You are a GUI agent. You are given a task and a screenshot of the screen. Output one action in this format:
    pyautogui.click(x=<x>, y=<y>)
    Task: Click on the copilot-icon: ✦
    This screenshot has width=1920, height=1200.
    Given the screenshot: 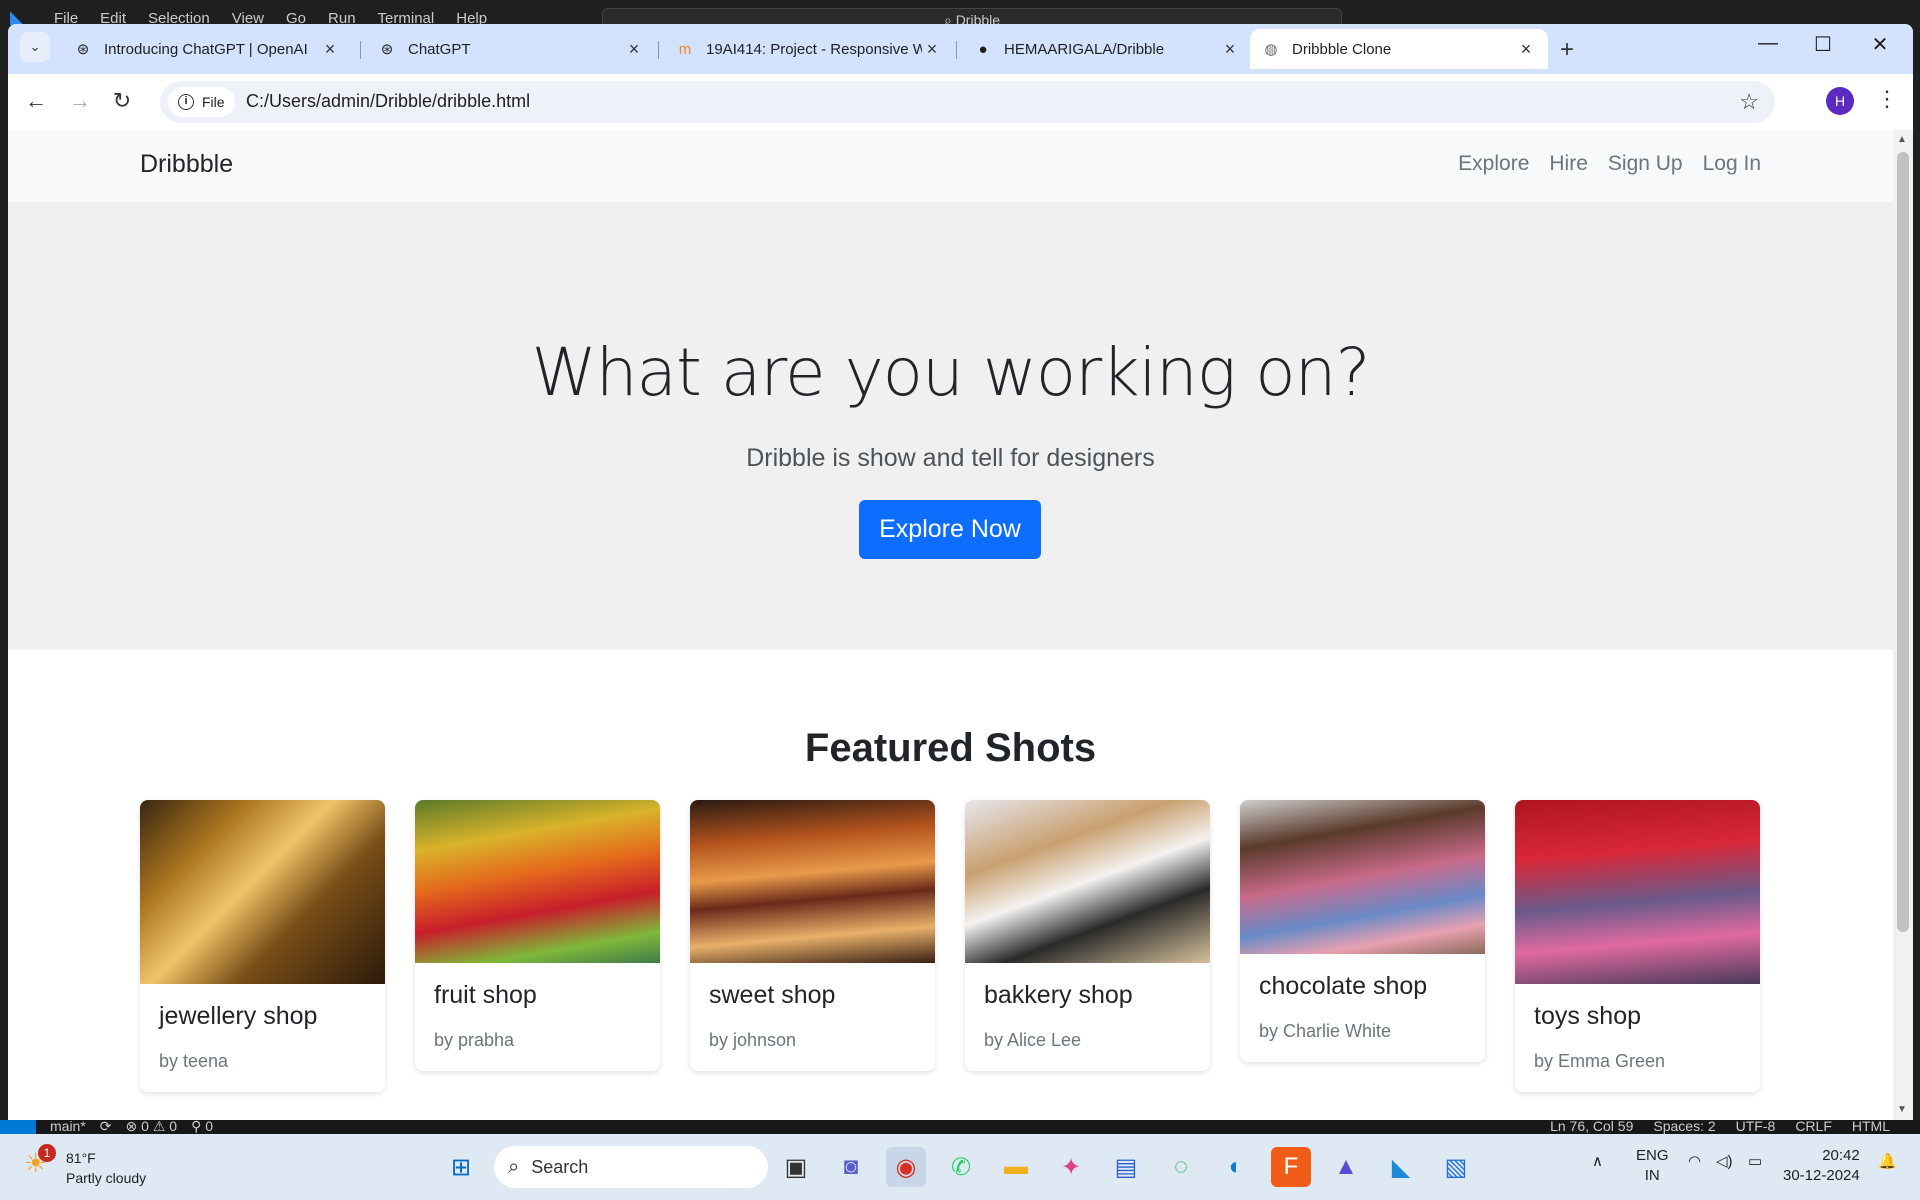 What is the action you would take?
    pyautogui.click(x=1071, y=1167)
    